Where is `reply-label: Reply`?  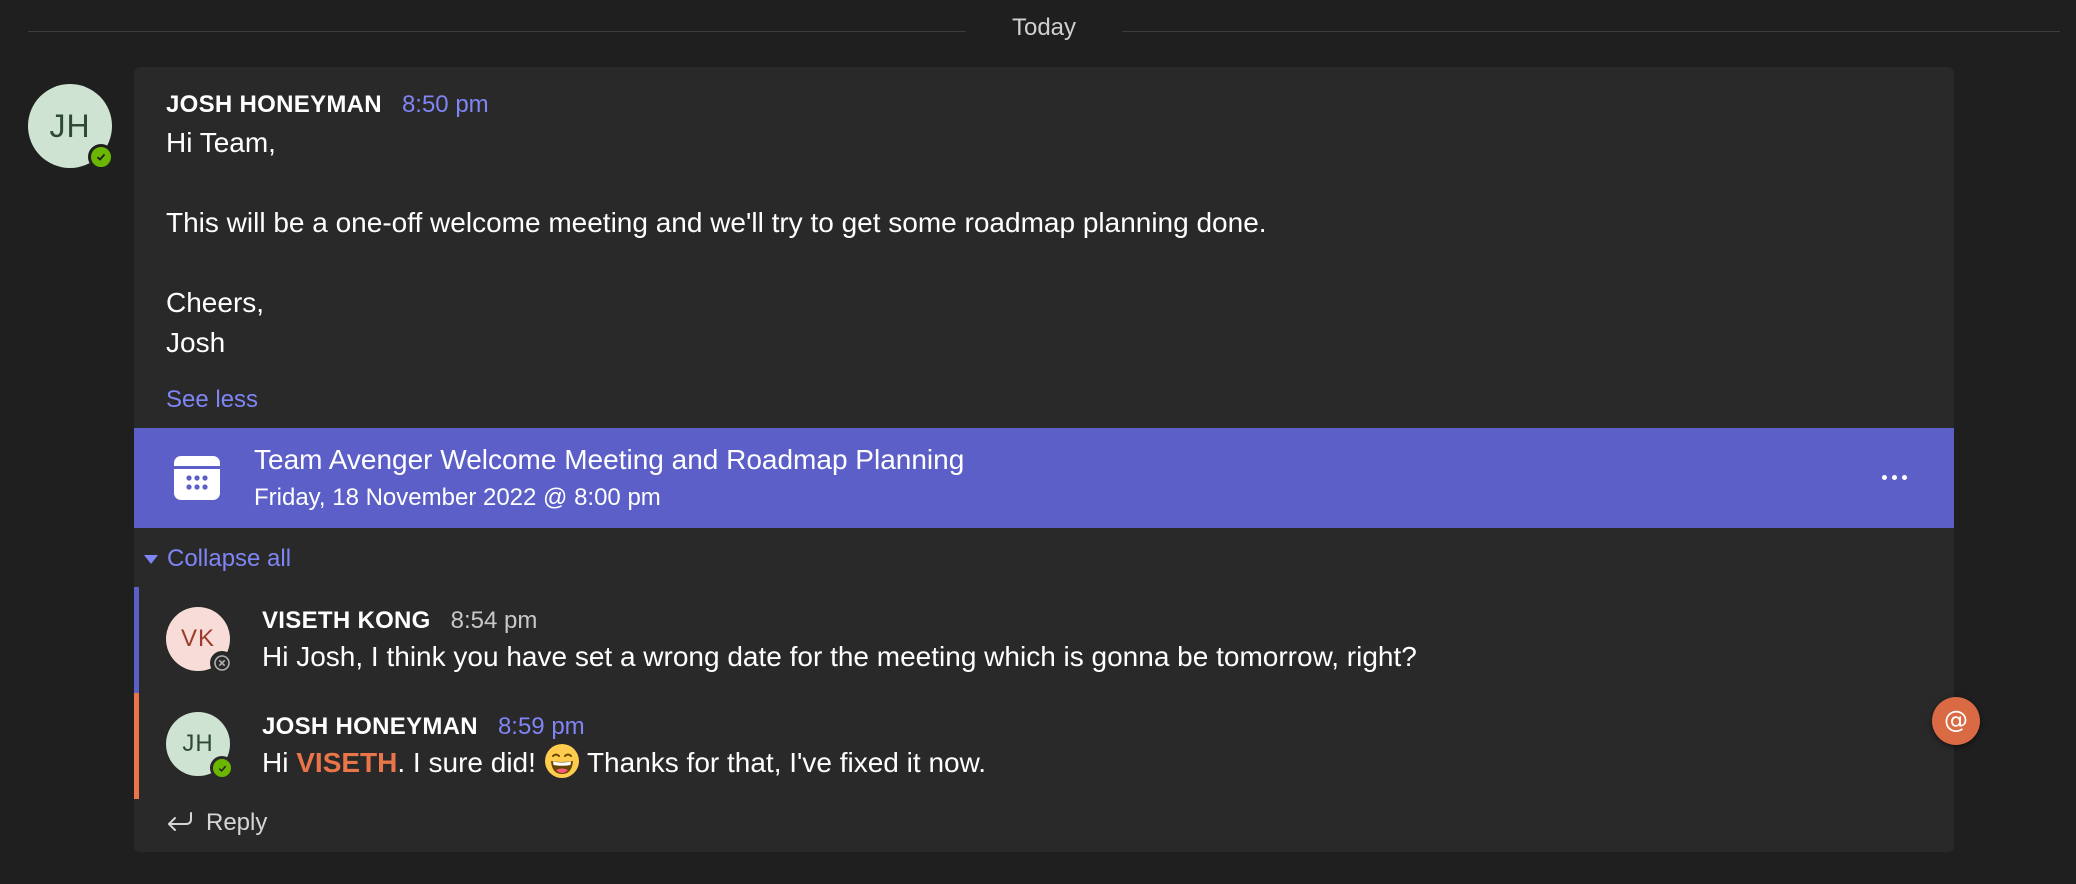 reply-label: Reply is located at coordinates (237, 822).